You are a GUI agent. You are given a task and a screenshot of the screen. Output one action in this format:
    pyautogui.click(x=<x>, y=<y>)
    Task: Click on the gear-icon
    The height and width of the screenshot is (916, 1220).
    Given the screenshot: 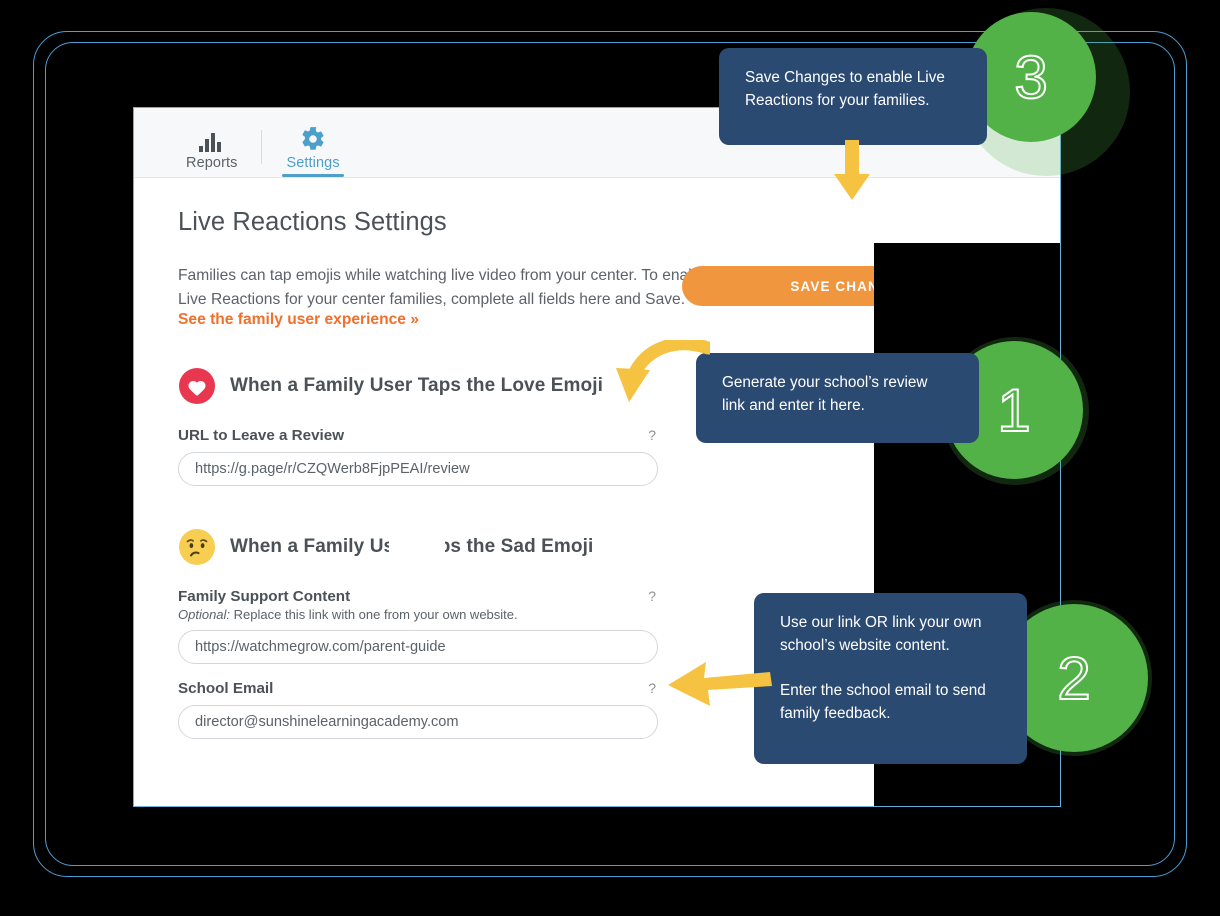 What is the action you would take?
    pyautogui.click(x=313, y=139)
    